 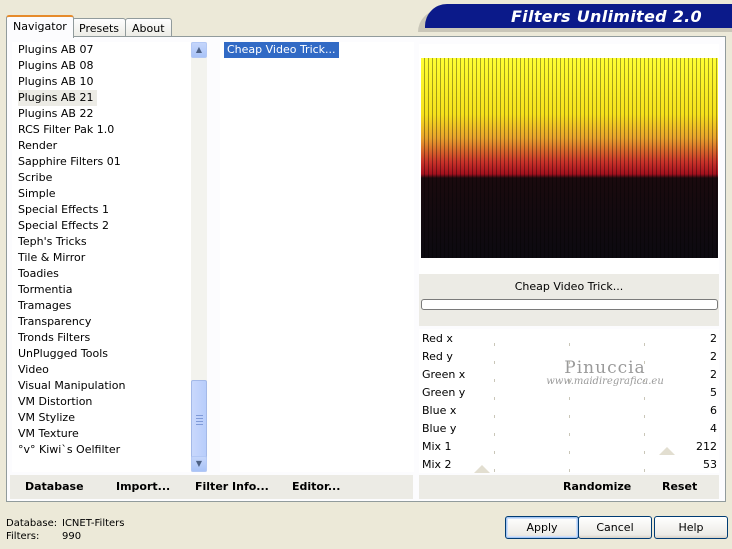 I want to click on param-label: Red x, so click(x=437, y=338).